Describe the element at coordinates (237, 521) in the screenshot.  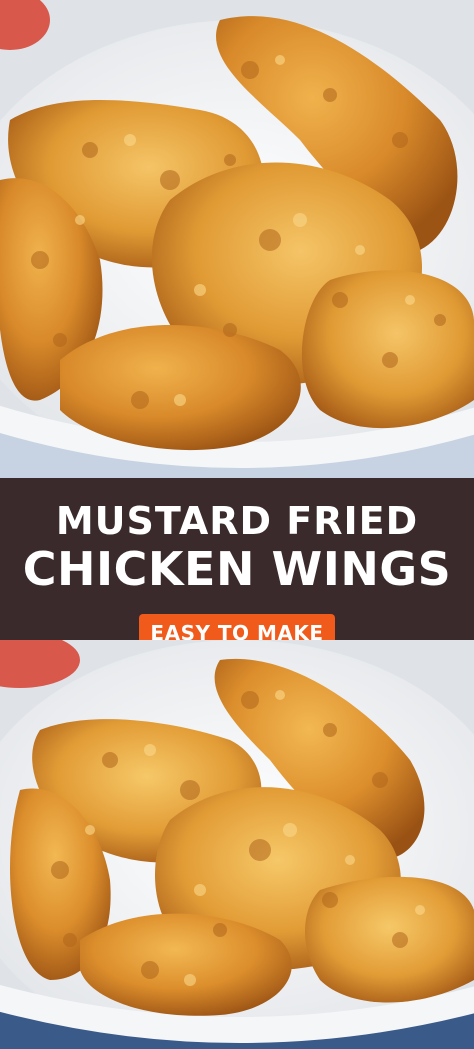
I see `recipe-title-line-1: MUSTARD FRIED` at that location.